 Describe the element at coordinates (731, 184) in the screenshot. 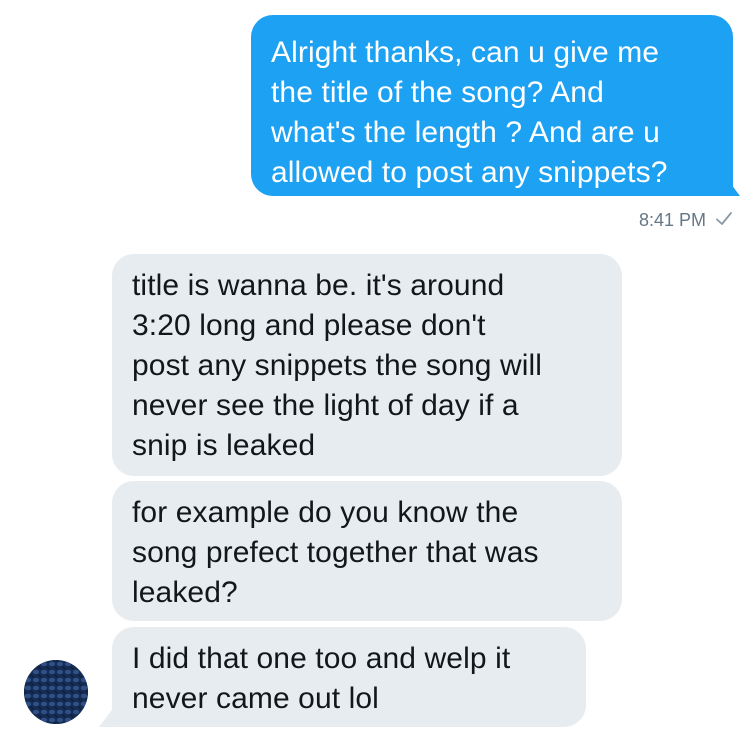

I see `sent-bubble-tail` at that location.